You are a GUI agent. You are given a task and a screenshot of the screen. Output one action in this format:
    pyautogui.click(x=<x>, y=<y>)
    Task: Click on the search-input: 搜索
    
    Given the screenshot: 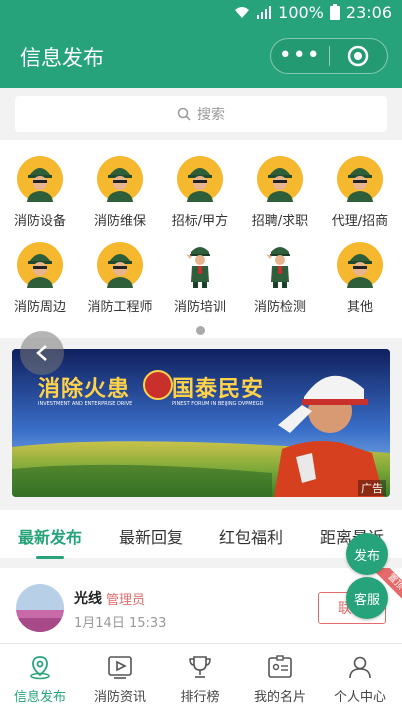 What is the action you would take?
    pyautogui.click(x=201, y=114)
    